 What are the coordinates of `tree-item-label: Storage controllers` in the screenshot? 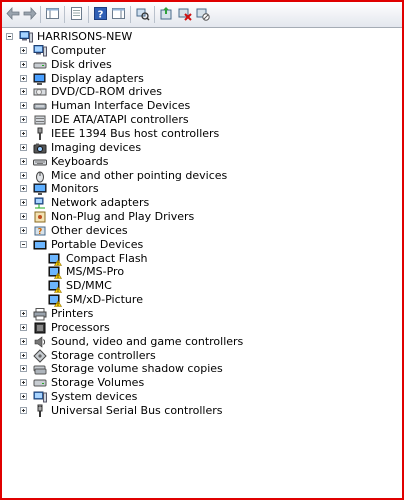 It's located at (103, 355).